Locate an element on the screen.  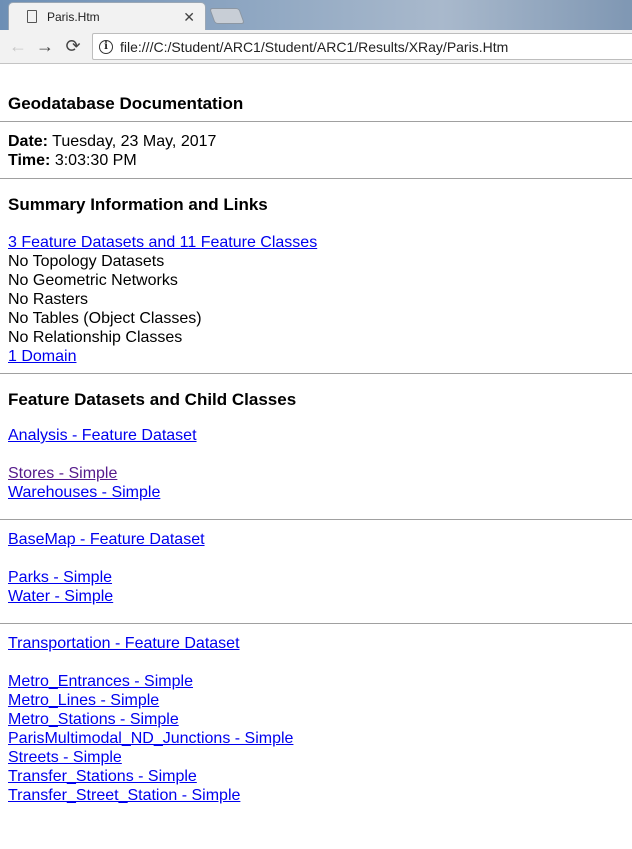
datasets-heading: Feature Datasets and Child Classes is located at coordinates (152, 399).